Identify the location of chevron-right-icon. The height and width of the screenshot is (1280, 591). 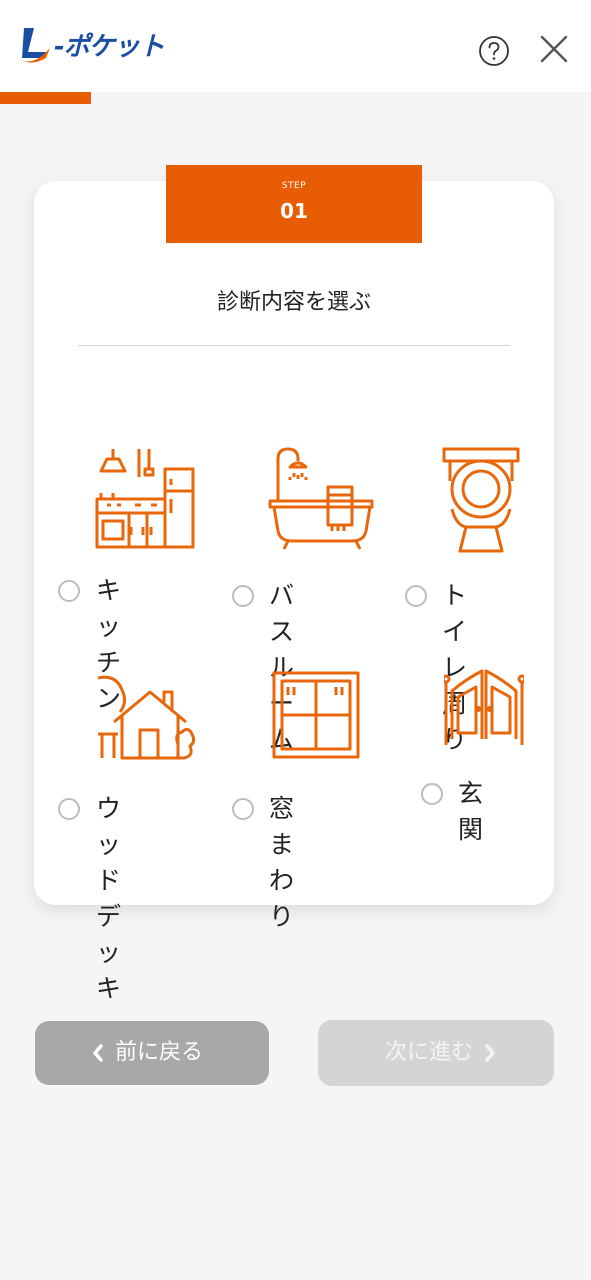
(490, 1053).